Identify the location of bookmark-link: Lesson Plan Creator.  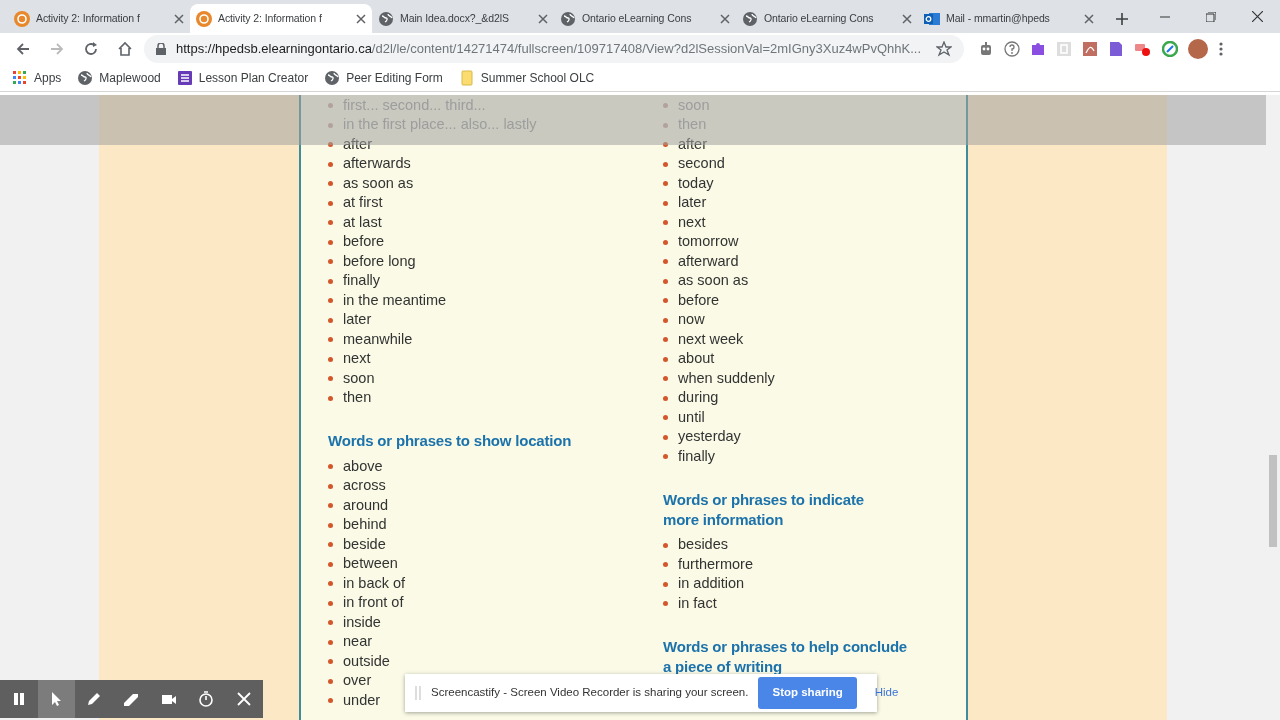
(242, 78).